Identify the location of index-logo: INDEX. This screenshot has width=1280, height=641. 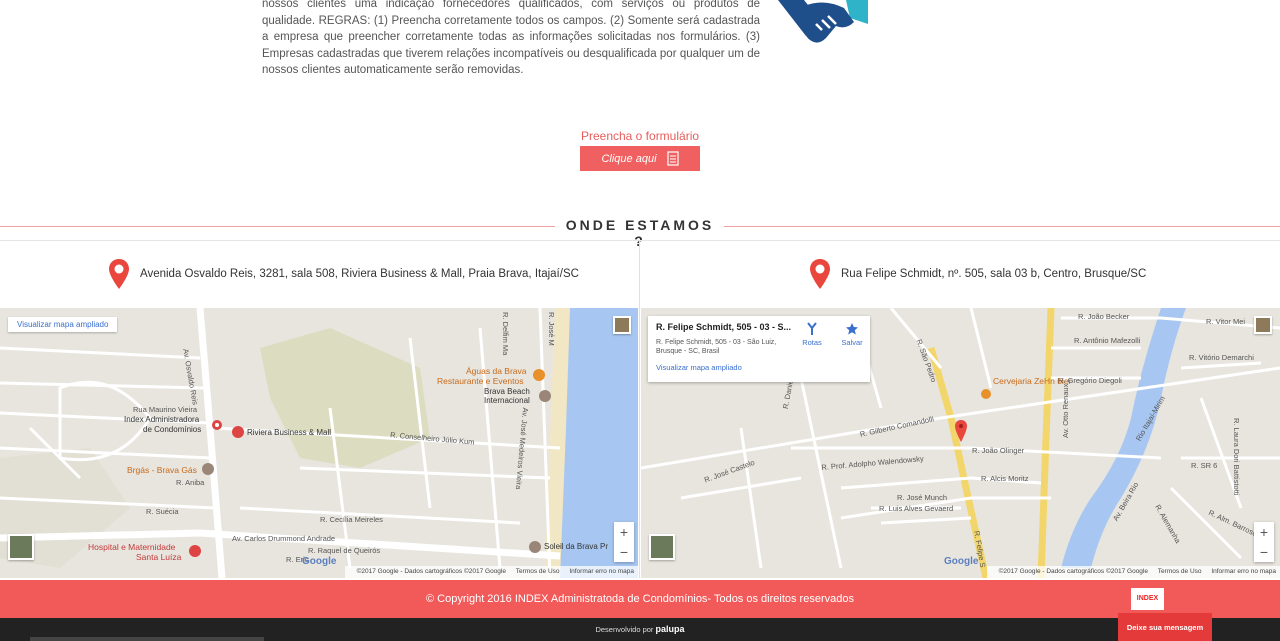
(1147, 599).